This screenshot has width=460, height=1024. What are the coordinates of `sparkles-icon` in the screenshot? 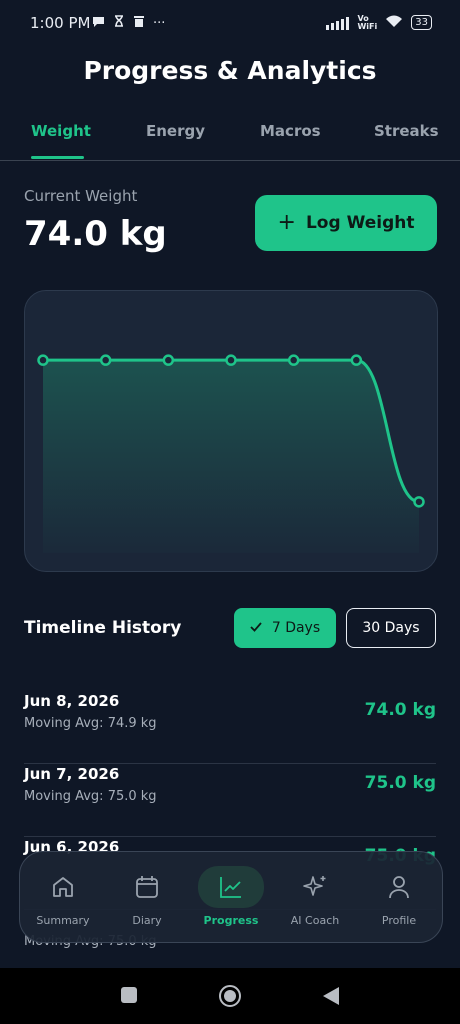 It's located at (315, 887).